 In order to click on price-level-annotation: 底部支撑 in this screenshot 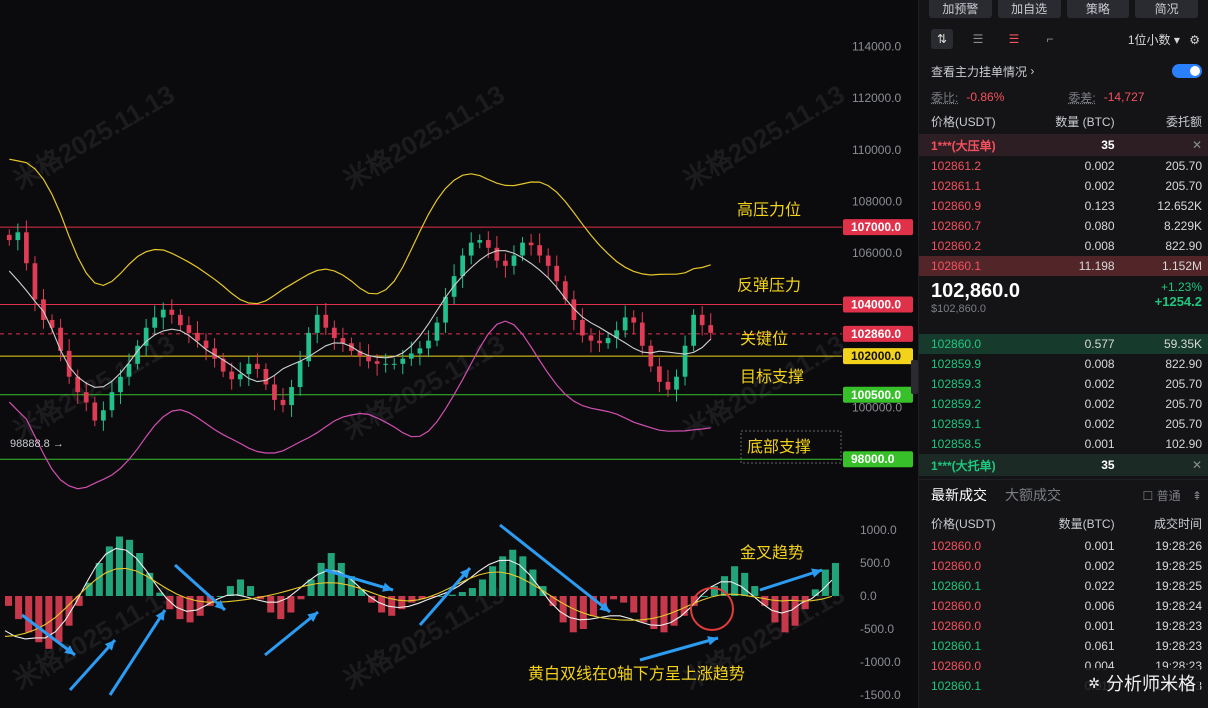, I will do `click(779, 447)`.